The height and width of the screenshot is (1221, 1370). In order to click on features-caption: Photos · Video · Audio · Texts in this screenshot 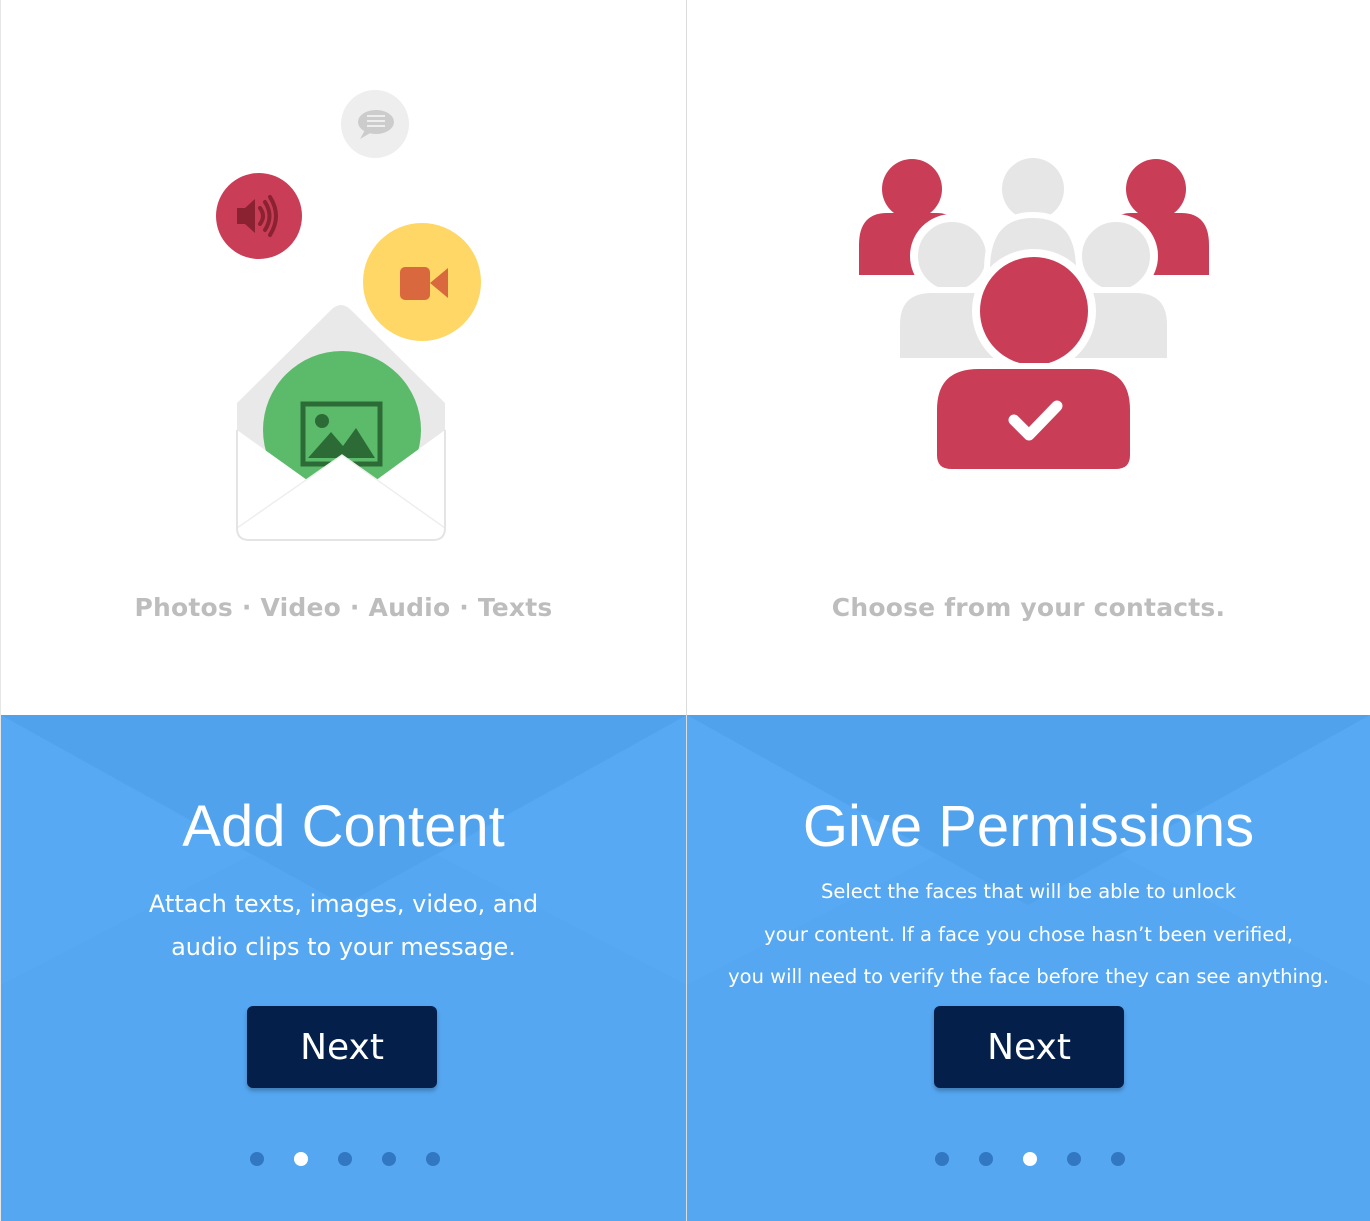, I will do `click(343, 607)`.